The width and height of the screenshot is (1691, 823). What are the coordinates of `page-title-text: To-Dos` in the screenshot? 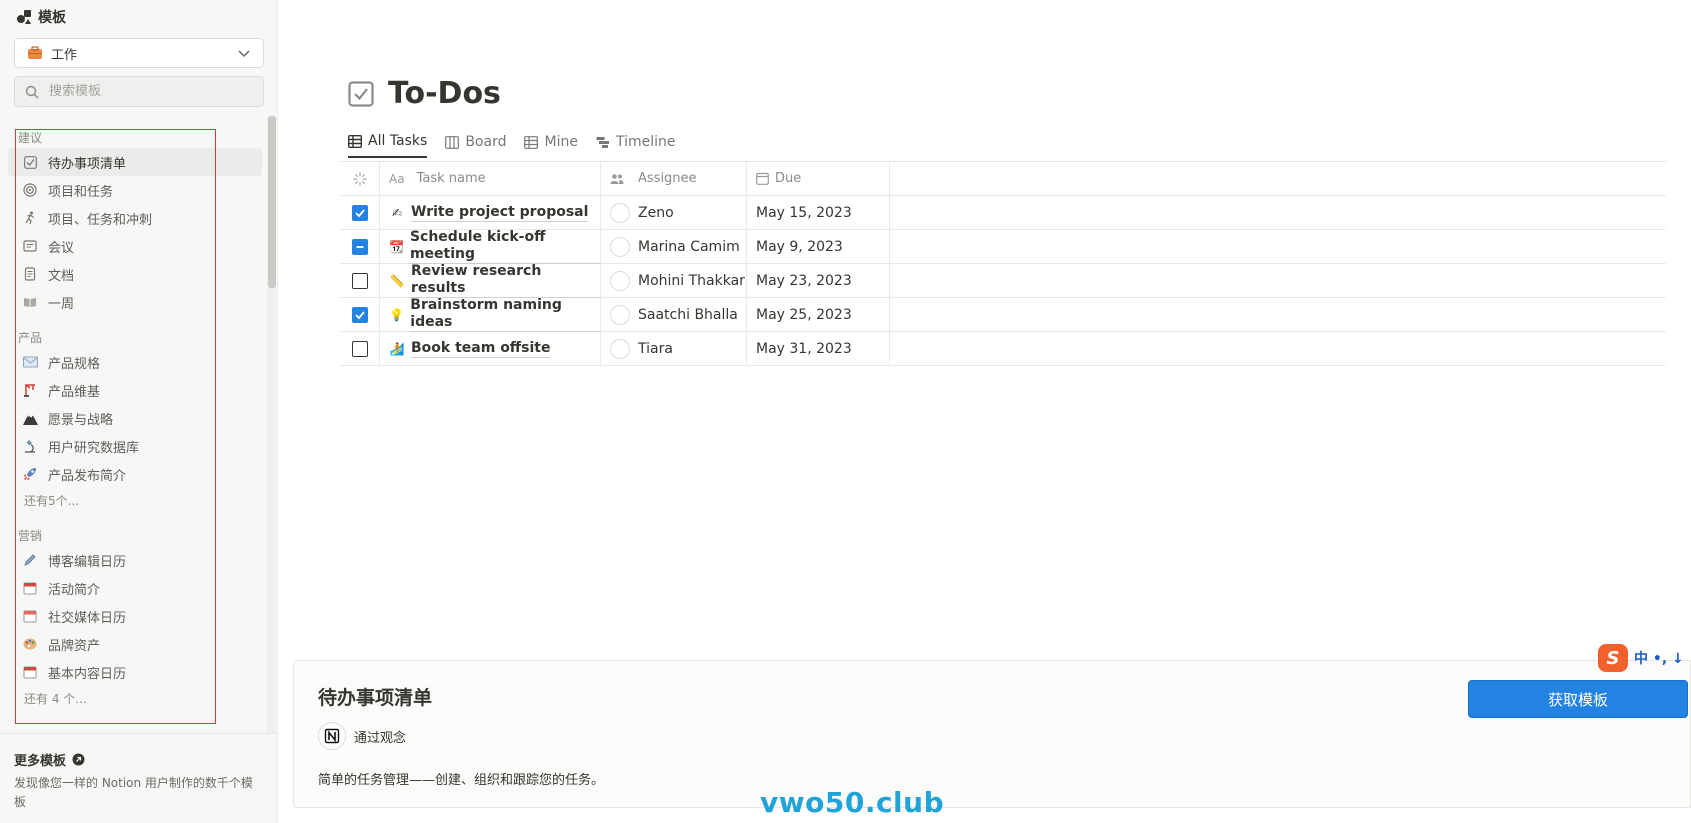 It's located at (444, 93).